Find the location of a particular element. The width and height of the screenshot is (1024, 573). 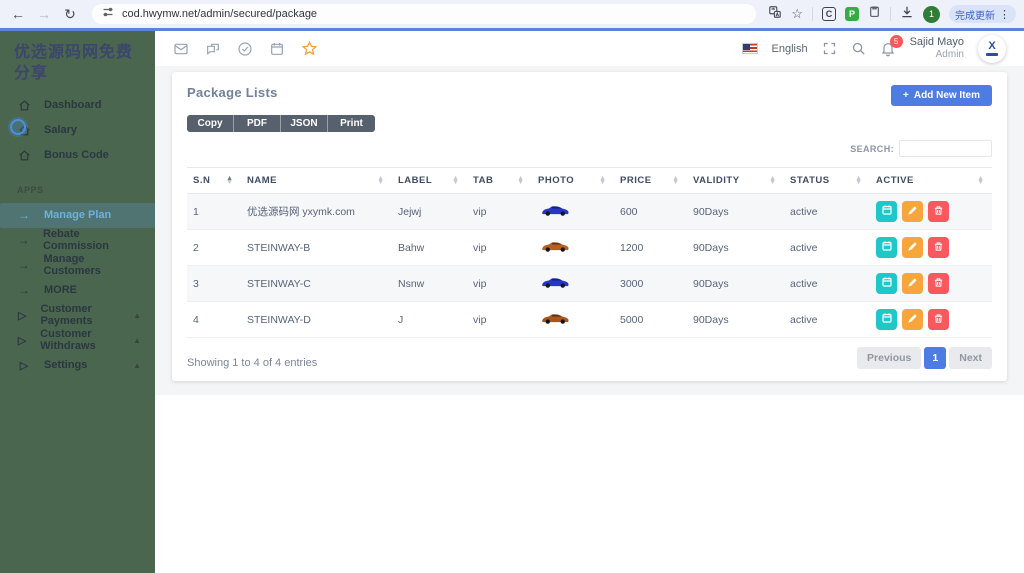

extension-c-icon: C is located at coordinates (829, 14).